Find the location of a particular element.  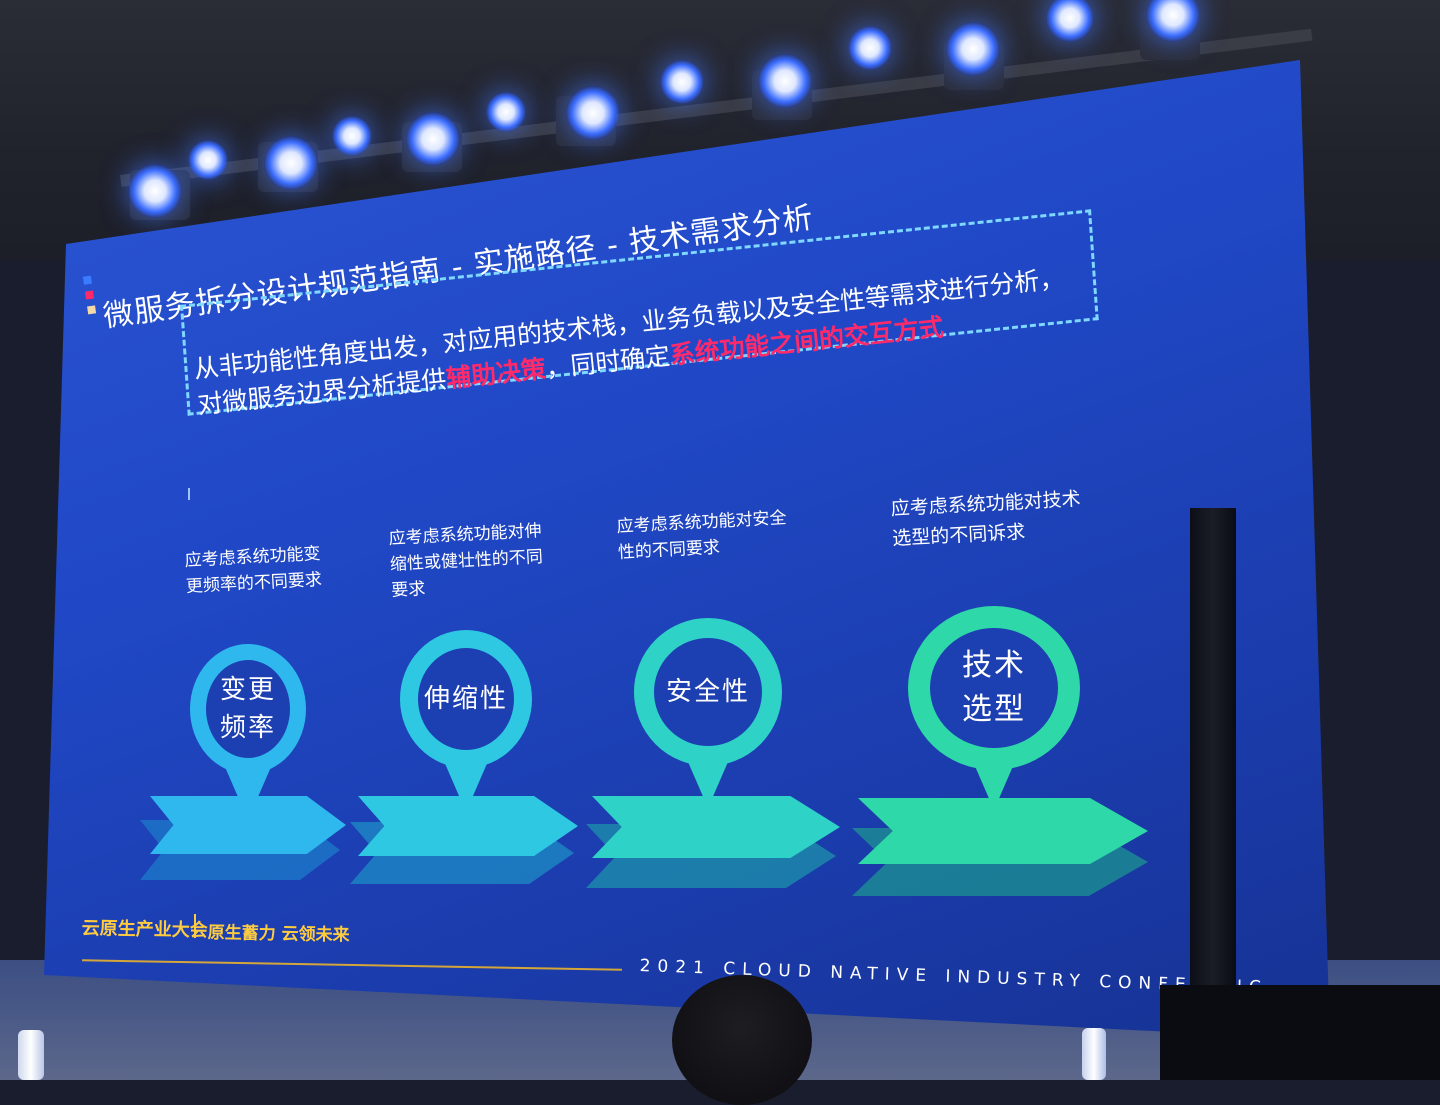

item-desc-tech-selection: 应考虑系统功能对技术选型的不同诉求 is located at coordinates (986, 519).